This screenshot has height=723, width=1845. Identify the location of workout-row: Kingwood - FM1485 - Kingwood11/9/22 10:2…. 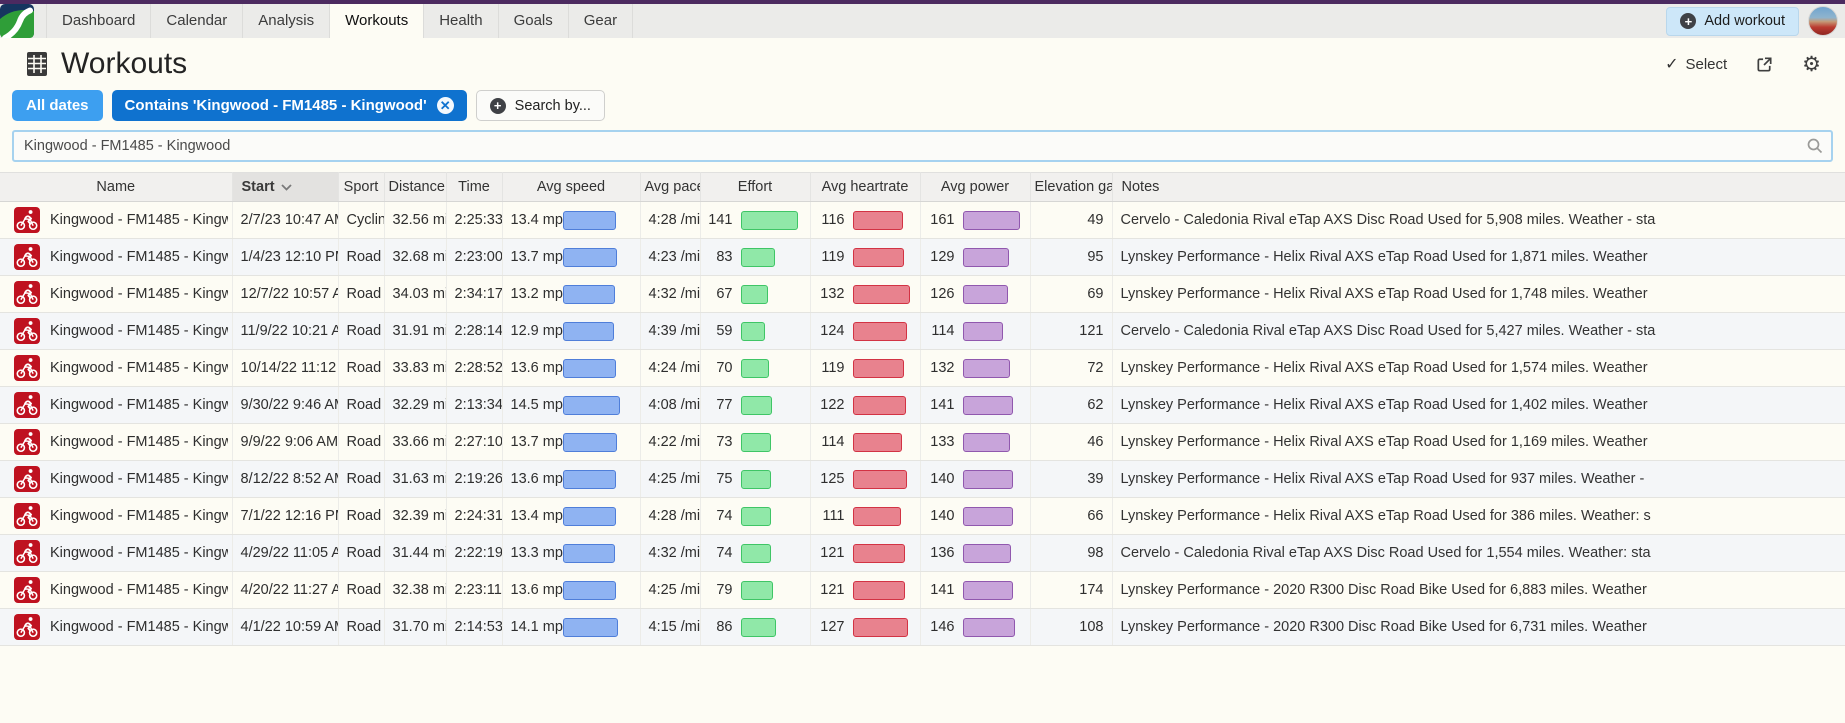
(922, 331).